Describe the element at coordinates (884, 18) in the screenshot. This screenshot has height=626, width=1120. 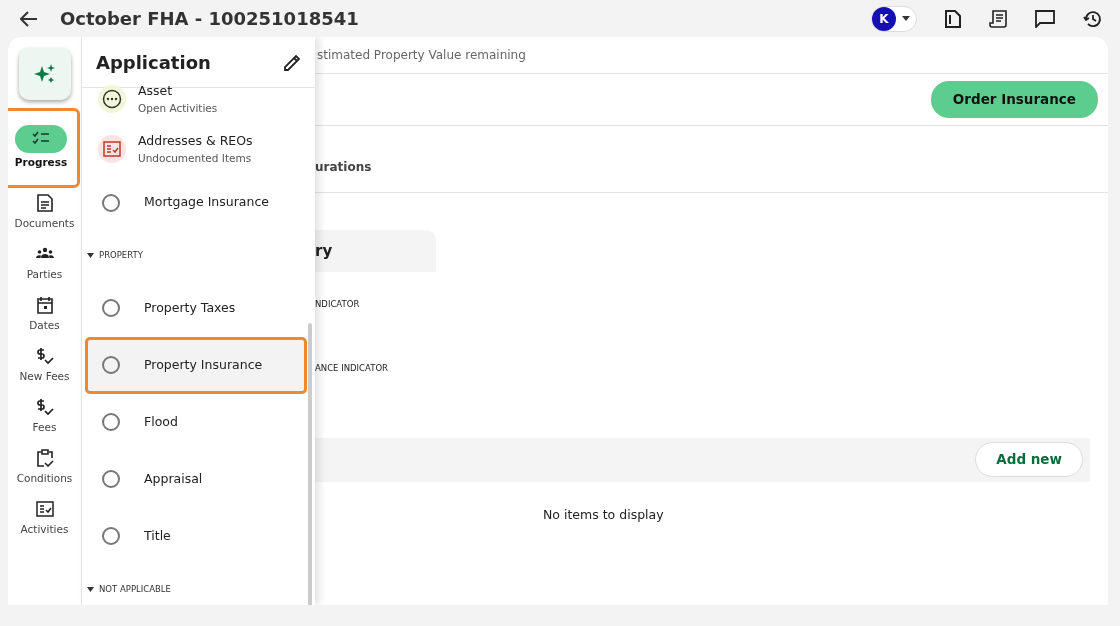
I see `avatar: K` at that location.